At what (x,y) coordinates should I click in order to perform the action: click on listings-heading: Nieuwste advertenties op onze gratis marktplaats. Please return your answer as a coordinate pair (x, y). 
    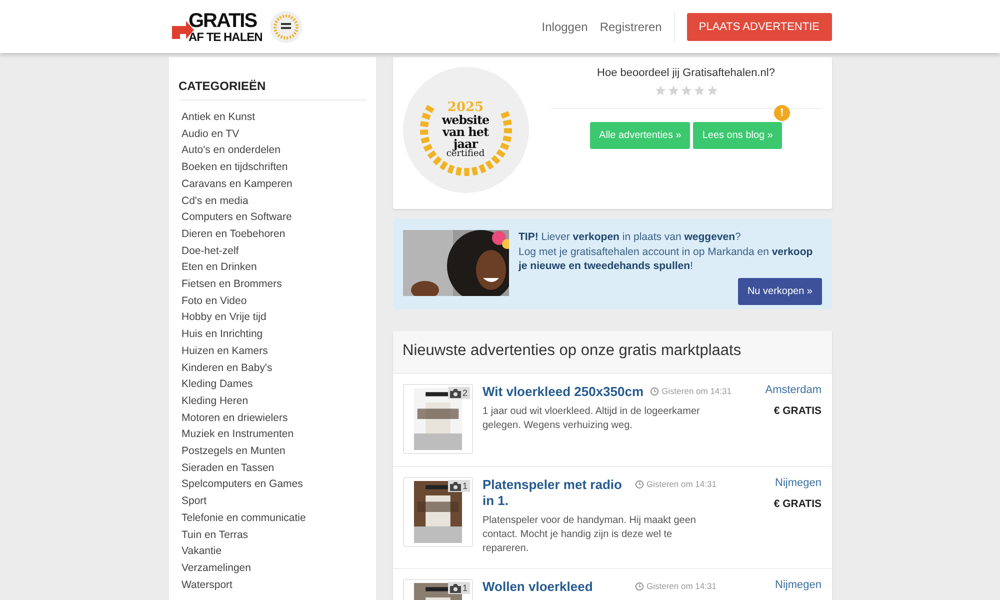
    Looking at the image, I should click on (612, 352).